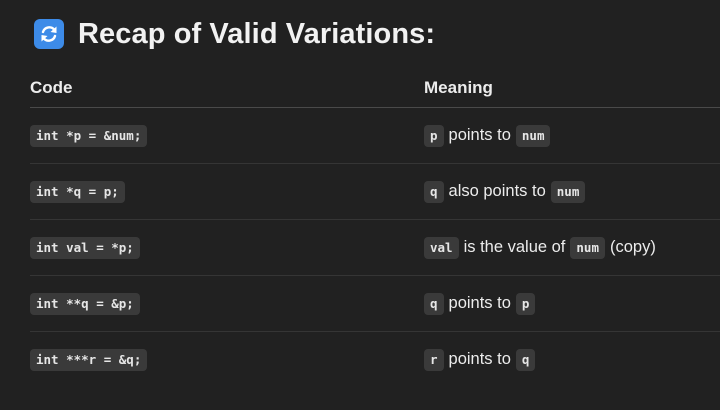 Image resolution: width=720 pixels, height=410 pixels. Describe the element at coordinates (375, 304) in the screenshot. I see `table-row: int **q = &p; q points to p` at that location.